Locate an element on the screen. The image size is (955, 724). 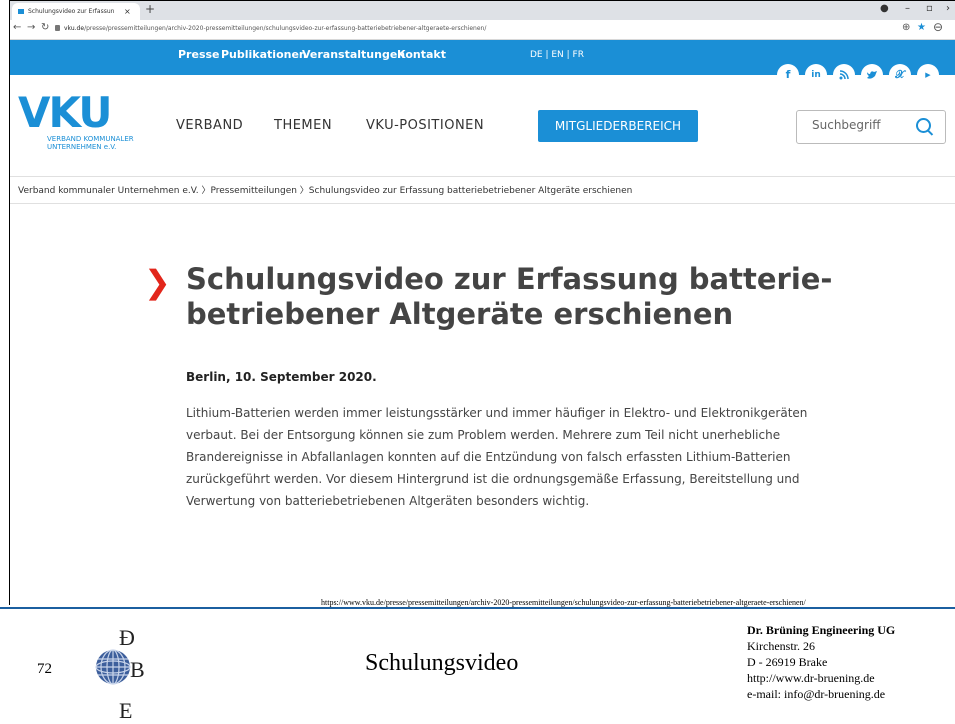
profile-icon: ● is located at coordinates (884, 8).